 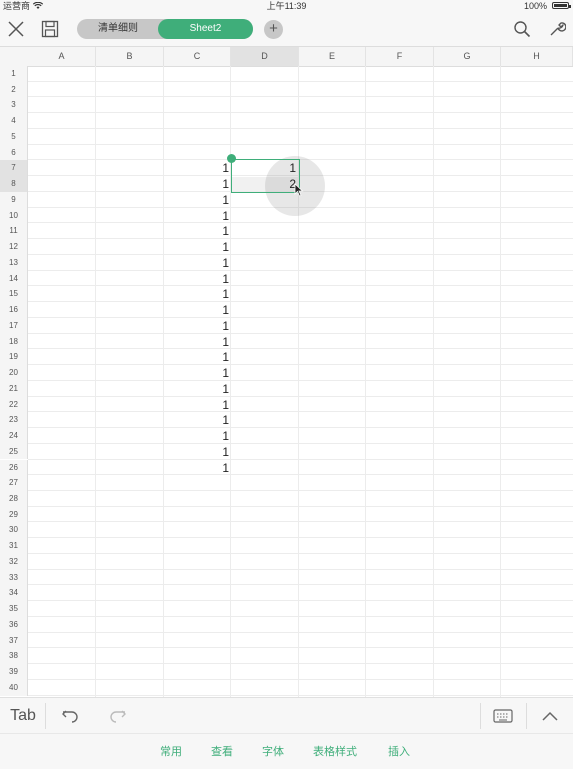 What do you see at coordinates (550, 716) in the screenshot?
I see `chevron-up-icon` at bounding box center [550, 716].